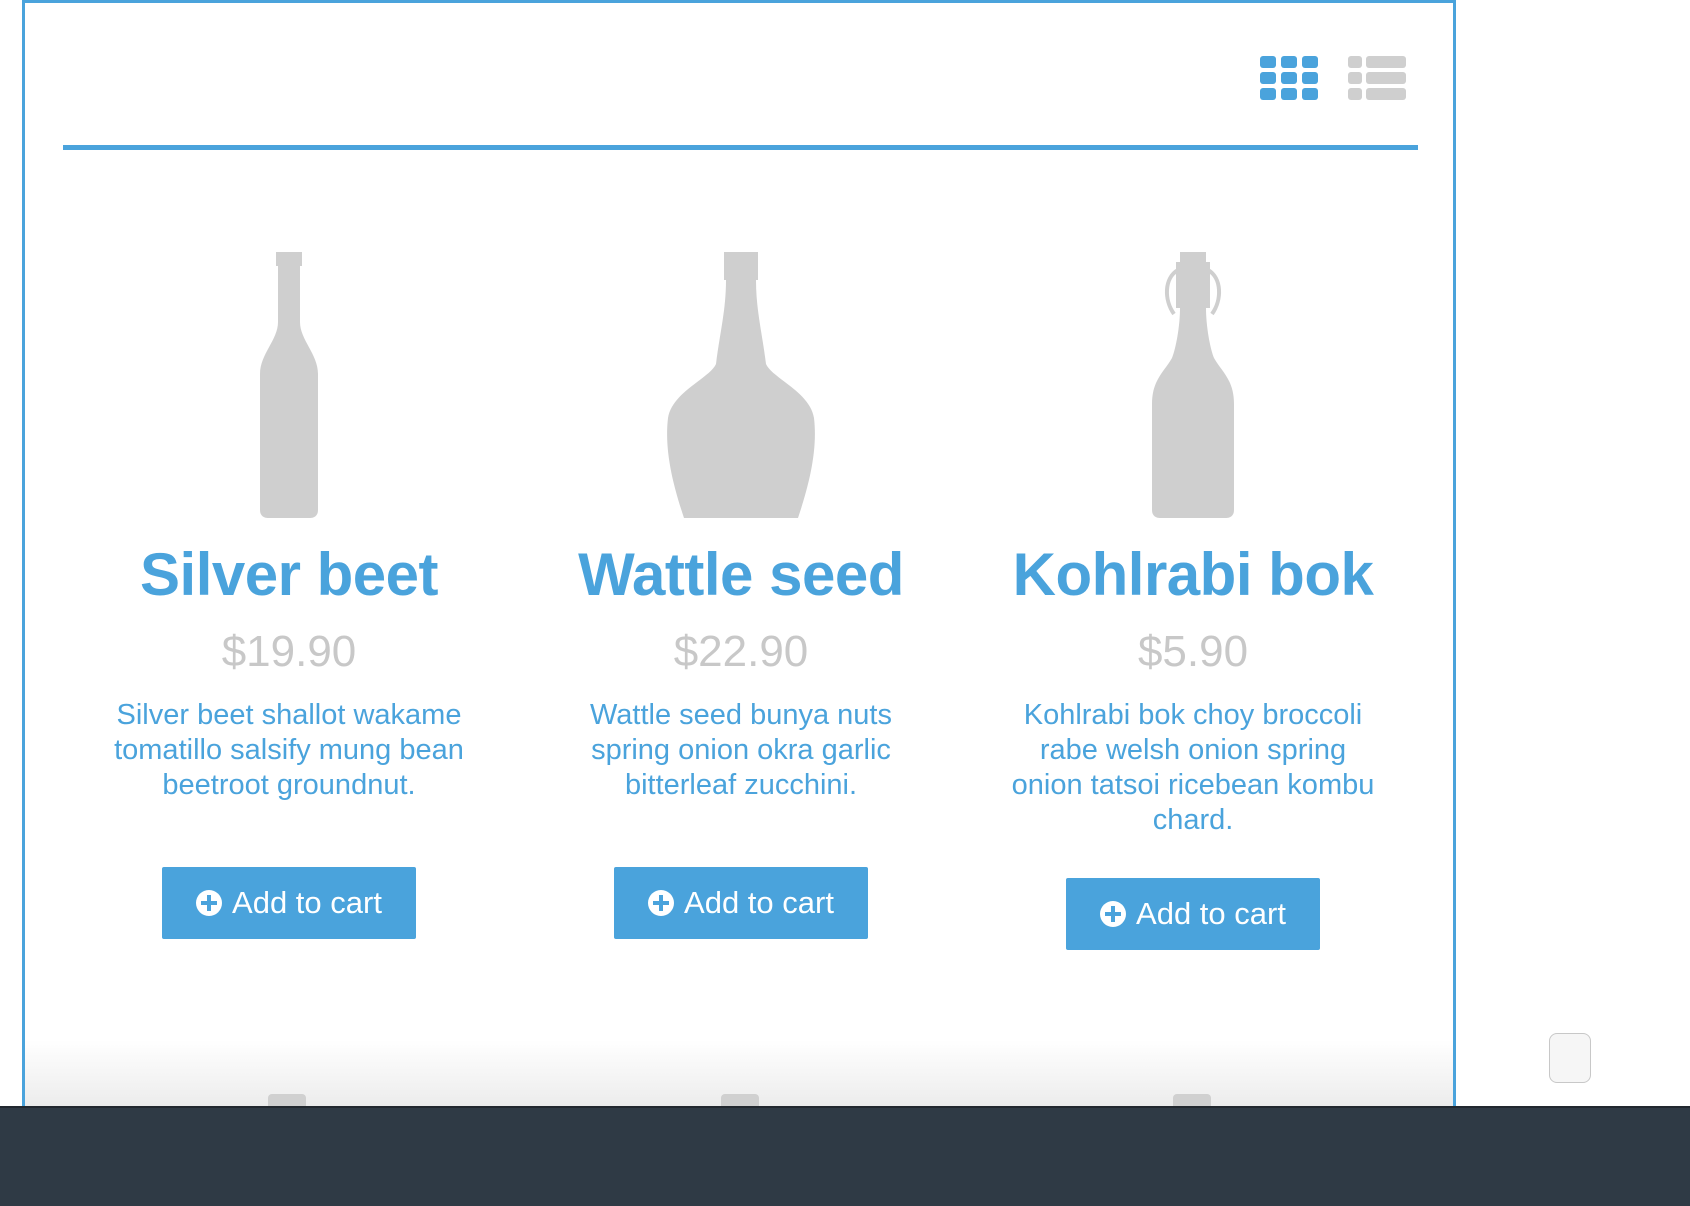 The width and height of the screenshot is (1690, 1206). I want to click on product-name: Wattle seed, so click(741, 575).